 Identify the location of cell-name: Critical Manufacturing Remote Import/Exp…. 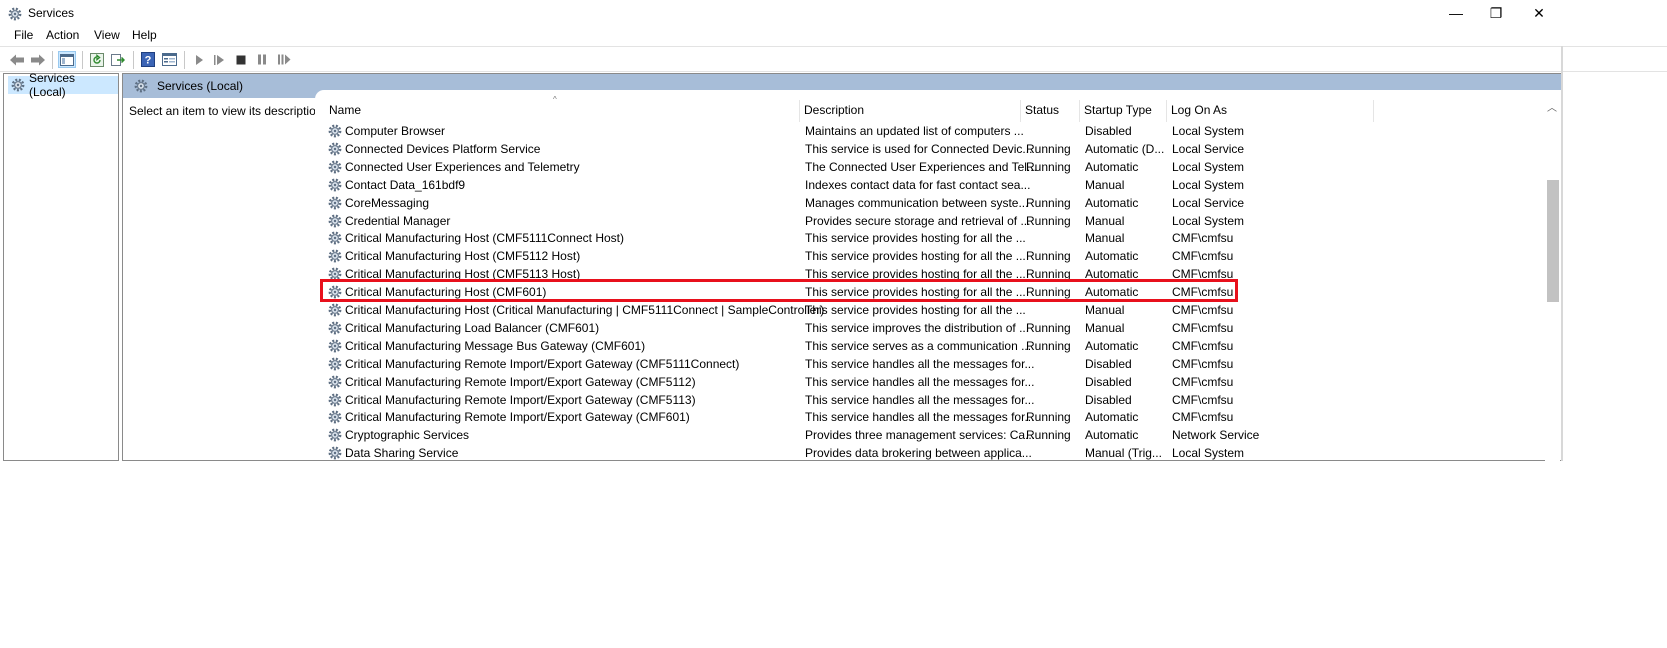
(542, 363).